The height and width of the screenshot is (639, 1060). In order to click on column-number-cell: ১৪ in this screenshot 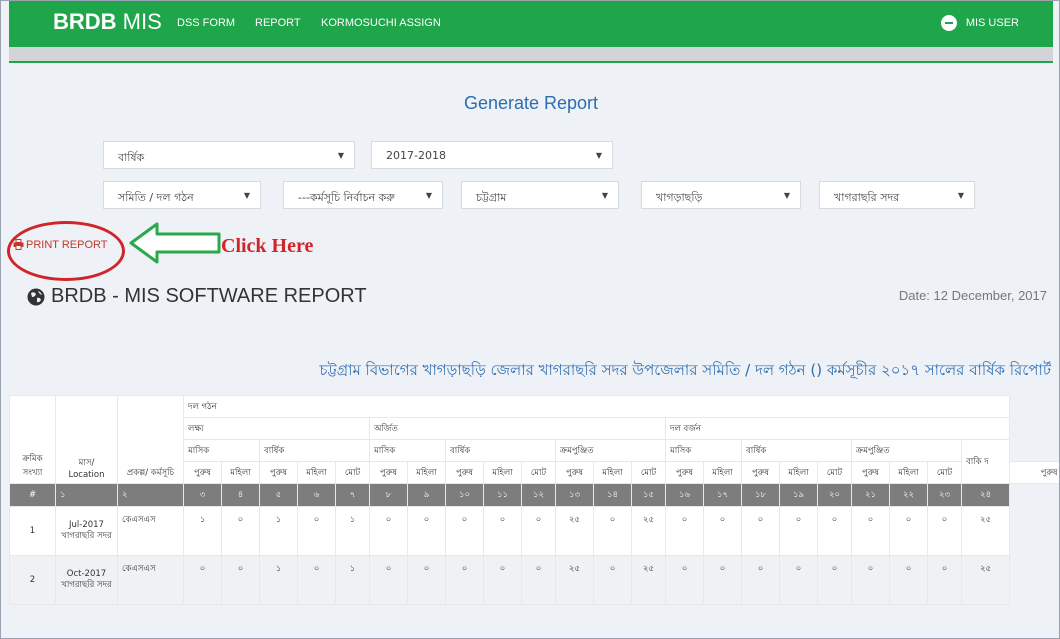, I will do `click(612, 495)`.